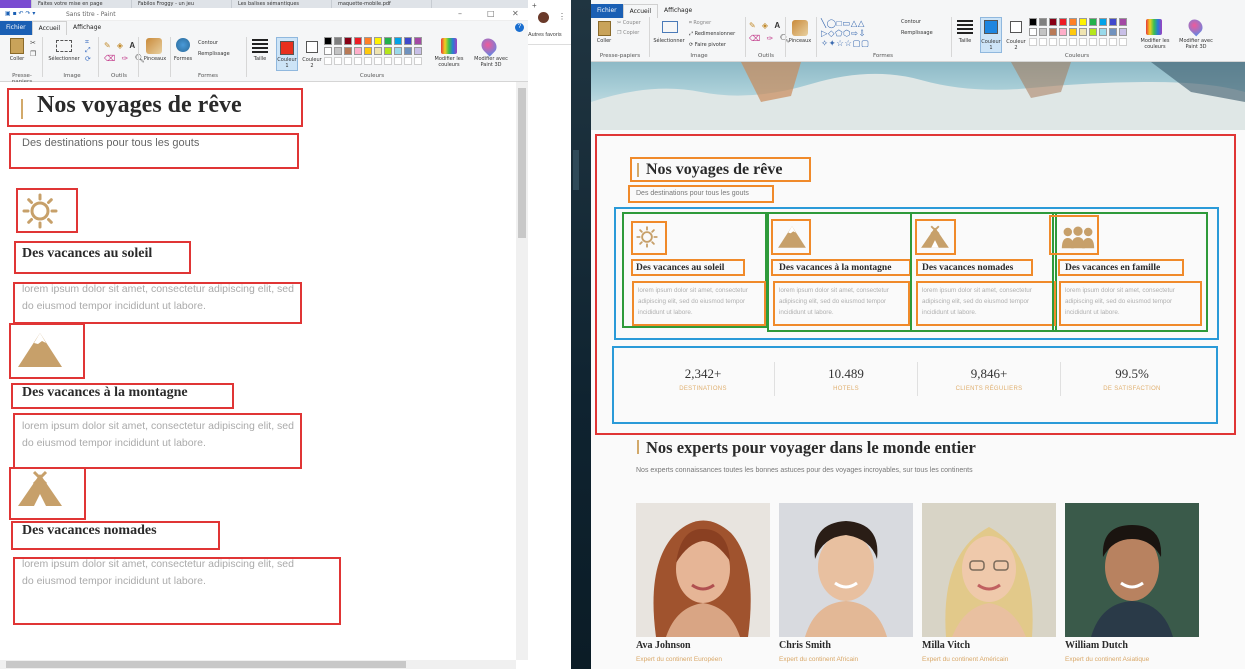 The height and width of the screenshot is (669, 1245). I want to click on more-icon: ⋮, so click(562, 16).